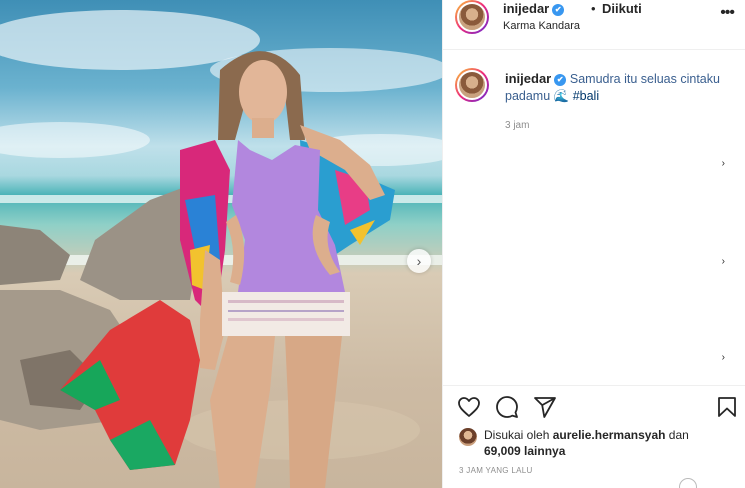 This screenshot has width=745, height=488. What do you see at coordinates (496, 470) in the screenshot?
I see `post-timestamp: 3 JAM YANG LALU` at bounding box center [496, 470].